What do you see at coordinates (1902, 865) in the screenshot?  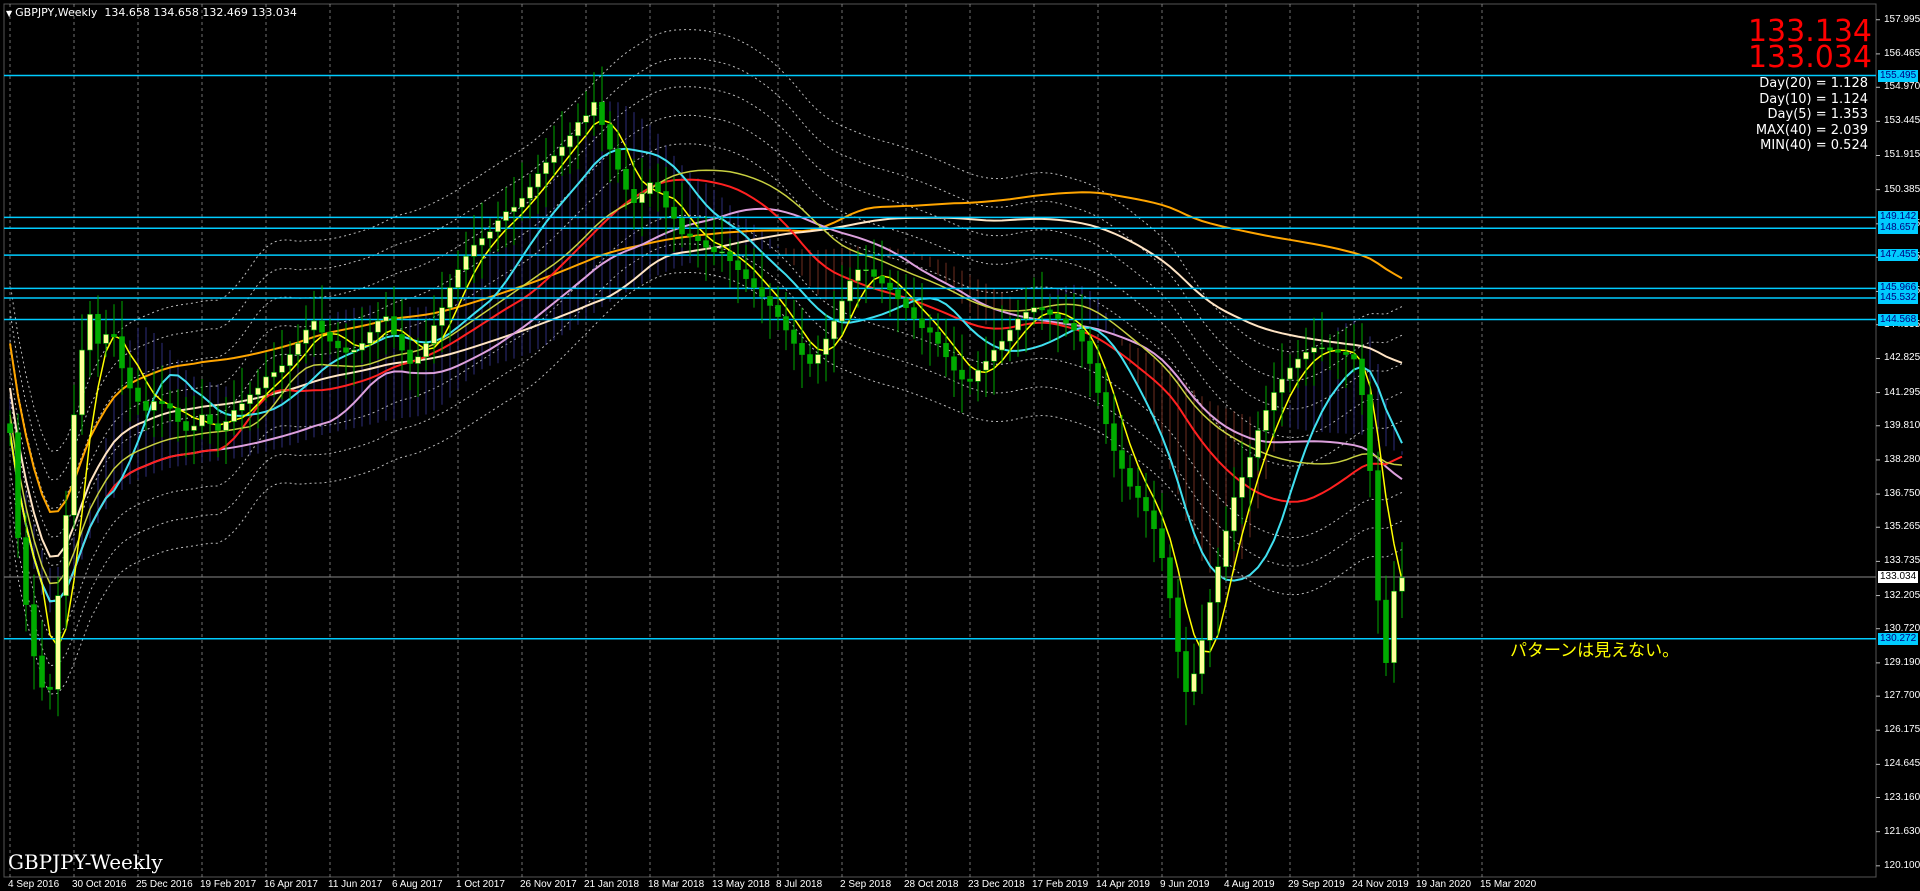 I see `price-tick-label: 120.100` at bounding box center [1902, 865].